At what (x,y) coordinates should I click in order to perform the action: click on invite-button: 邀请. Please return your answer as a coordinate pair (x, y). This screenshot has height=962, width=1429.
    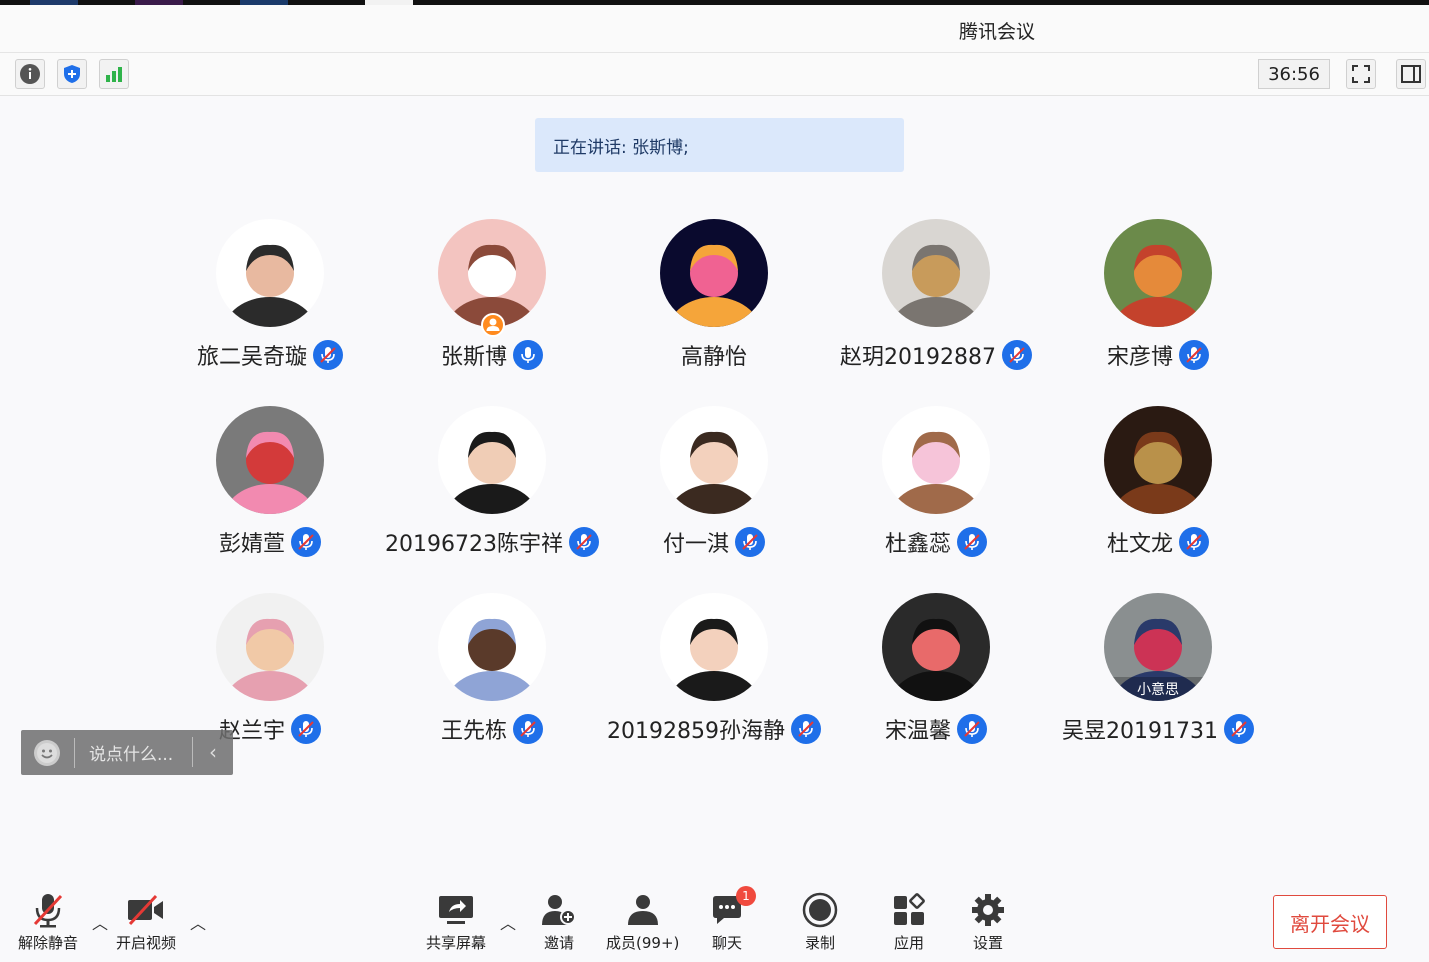
    Looking at the image, I should click on (559, 921).